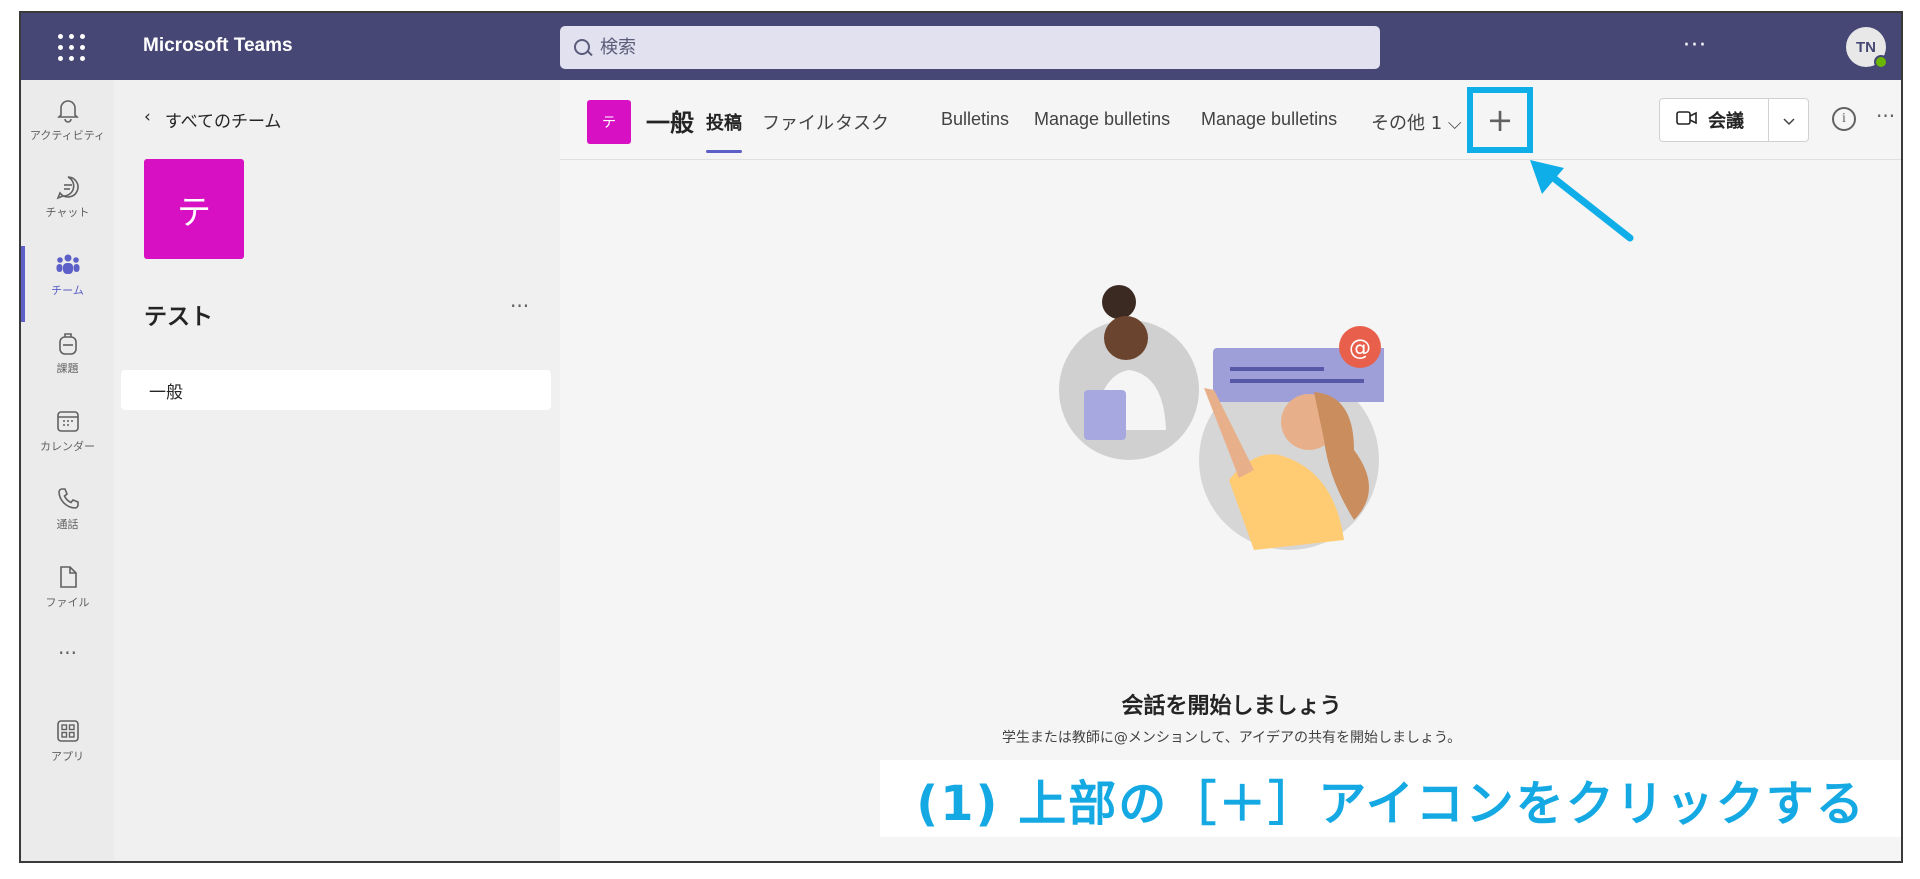 The height and width of the screenshot is (879, 1920). What do you see at coordinates (609, 122) in the screenshot?
I see `channel-team-avatar: テ` at bounding box center [609, 122].